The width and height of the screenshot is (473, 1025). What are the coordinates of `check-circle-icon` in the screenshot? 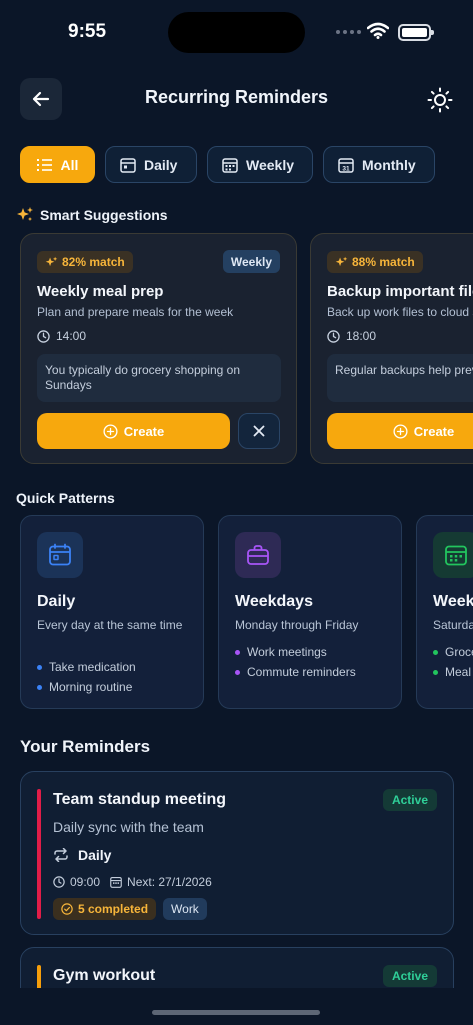 It's located at (67, 909).